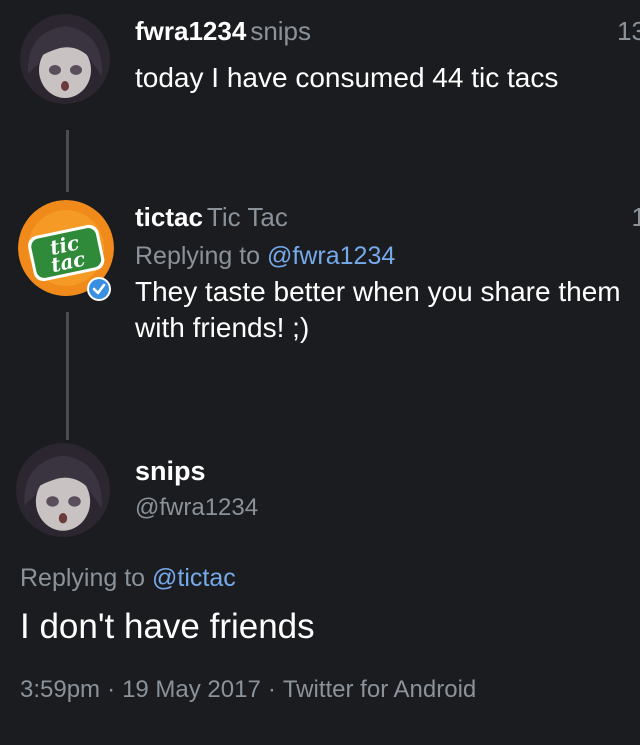 The image size is (640, 745). What do you see at coordinates (635, 217) in the screenshot?
I see `tweet-meta-number: 1` at bounding box center [635, 217].